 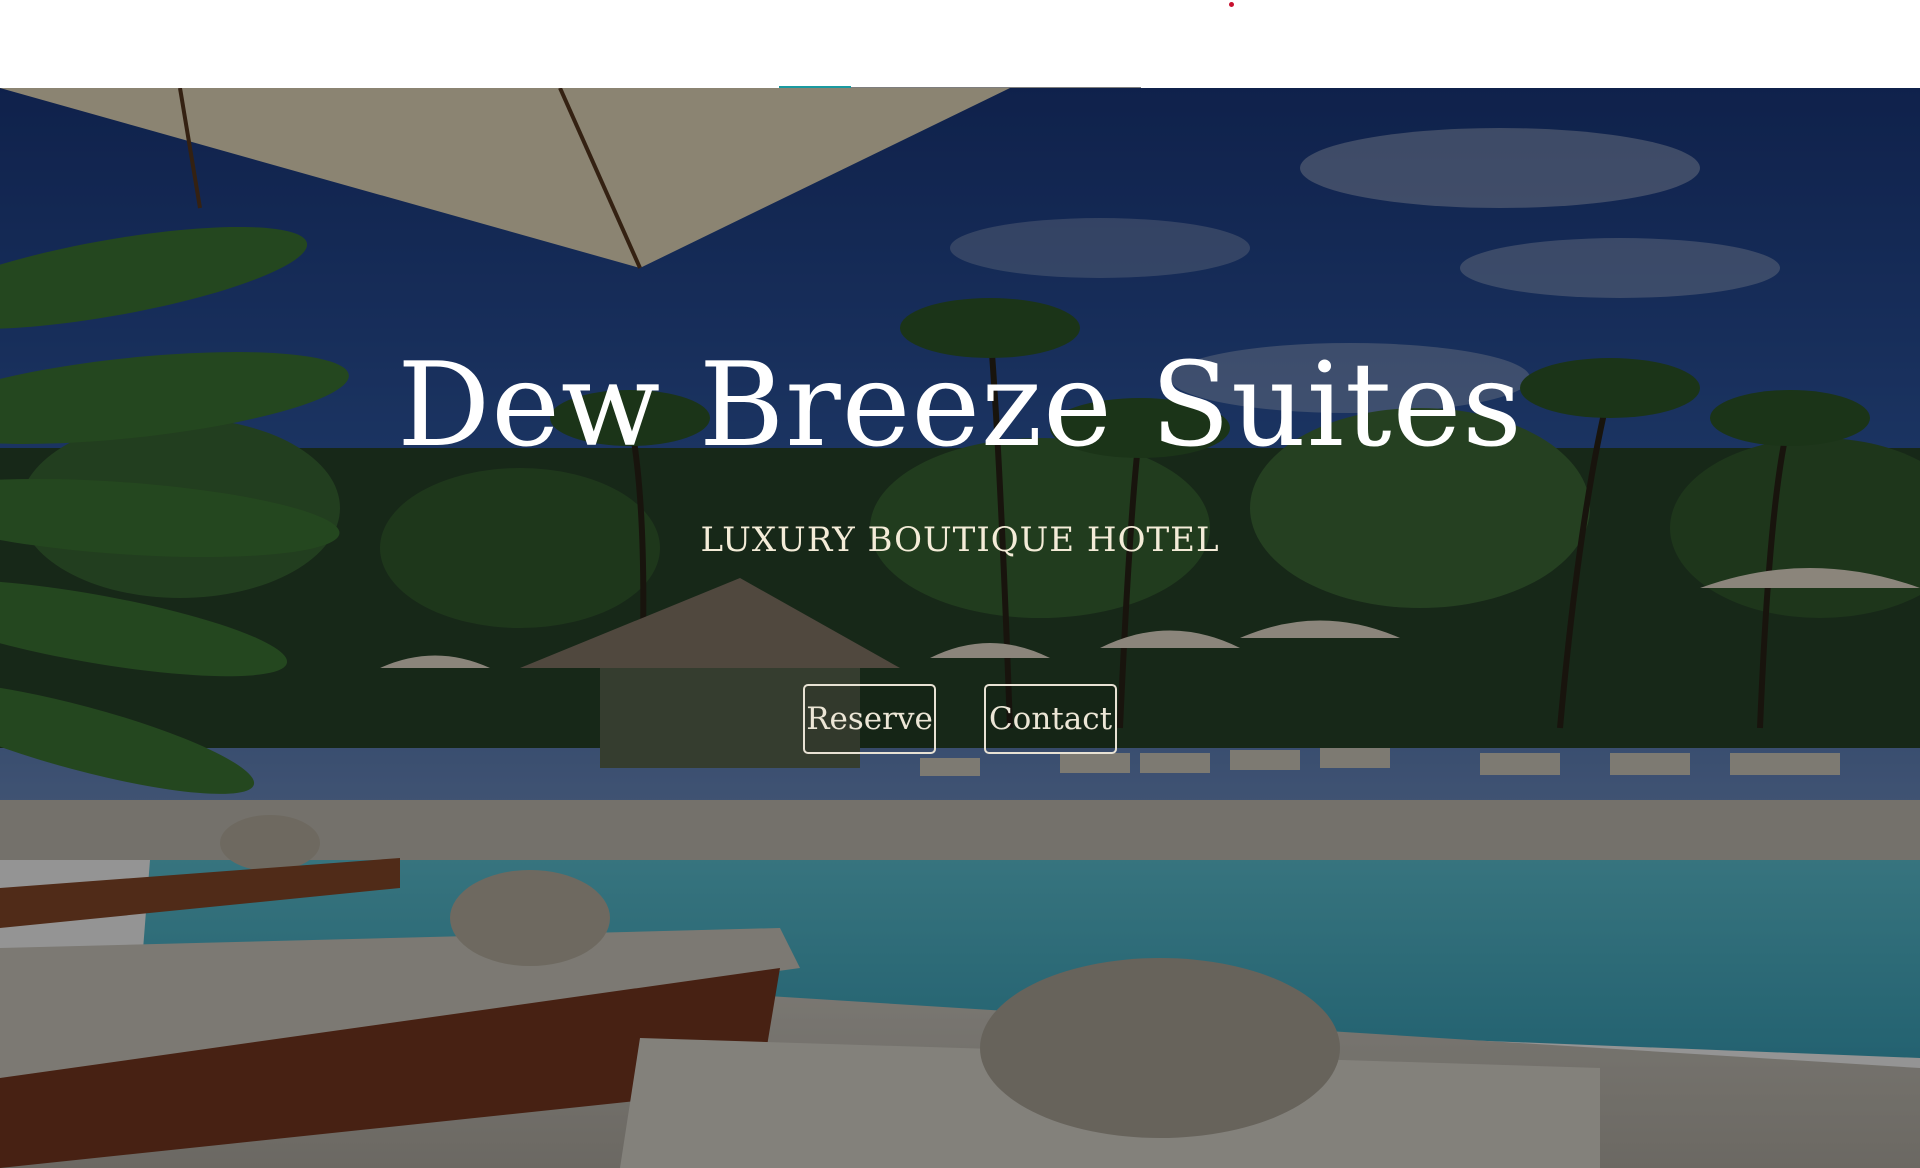 I want to click on hotel-tagline: LUXURY BOUTIQUE HOTEL, so click(x=960, y=540).